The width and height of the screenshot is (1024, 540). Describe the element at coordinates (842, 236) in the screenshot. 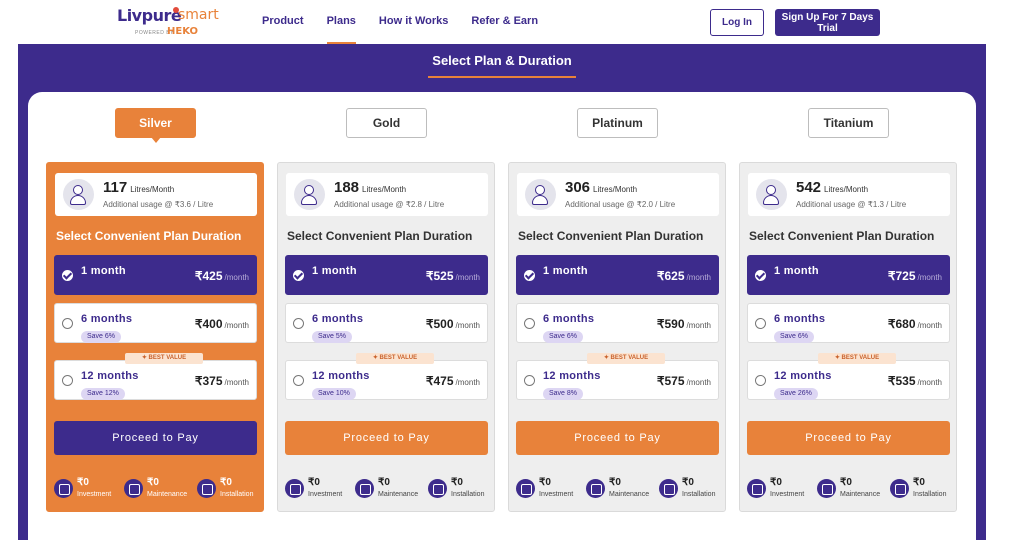

I see `duration-title: Select Convenient Plan Duration` at that location.